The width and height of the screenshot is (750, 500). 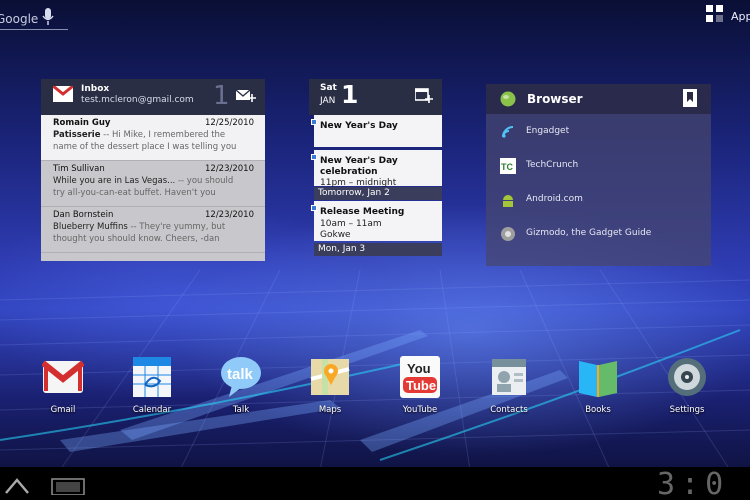 What do you see at coordinates (378, 249) in the screenshot?
I see `calendar-day-separator: Mon, Jan 3` at bounding box center [378, 249].